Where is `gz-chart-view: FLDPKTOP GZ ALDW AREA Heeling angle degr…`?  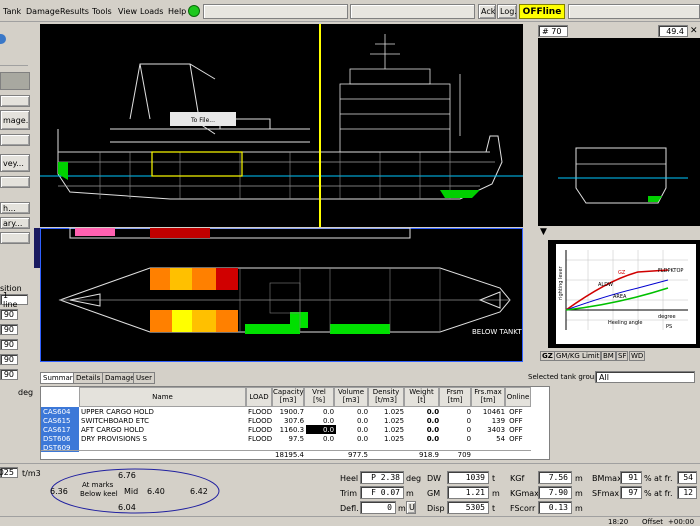 gz-chart-view: FLDPKTOP GZ ALDW AREA Heeling angle degr… is located at coordinates (624, 294).